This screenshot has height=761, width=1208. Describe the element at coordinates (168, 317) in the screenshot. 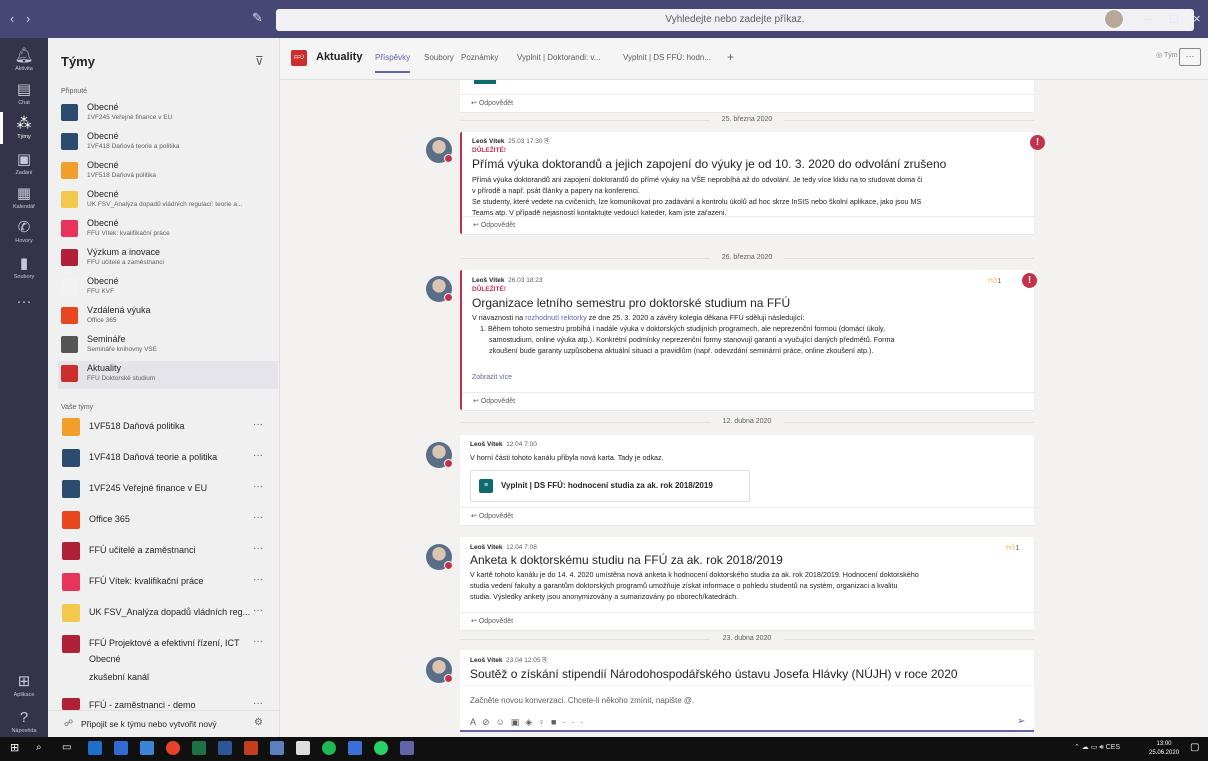

I see `pinned-channel: Vzdálená výuka Office 365` at that location.